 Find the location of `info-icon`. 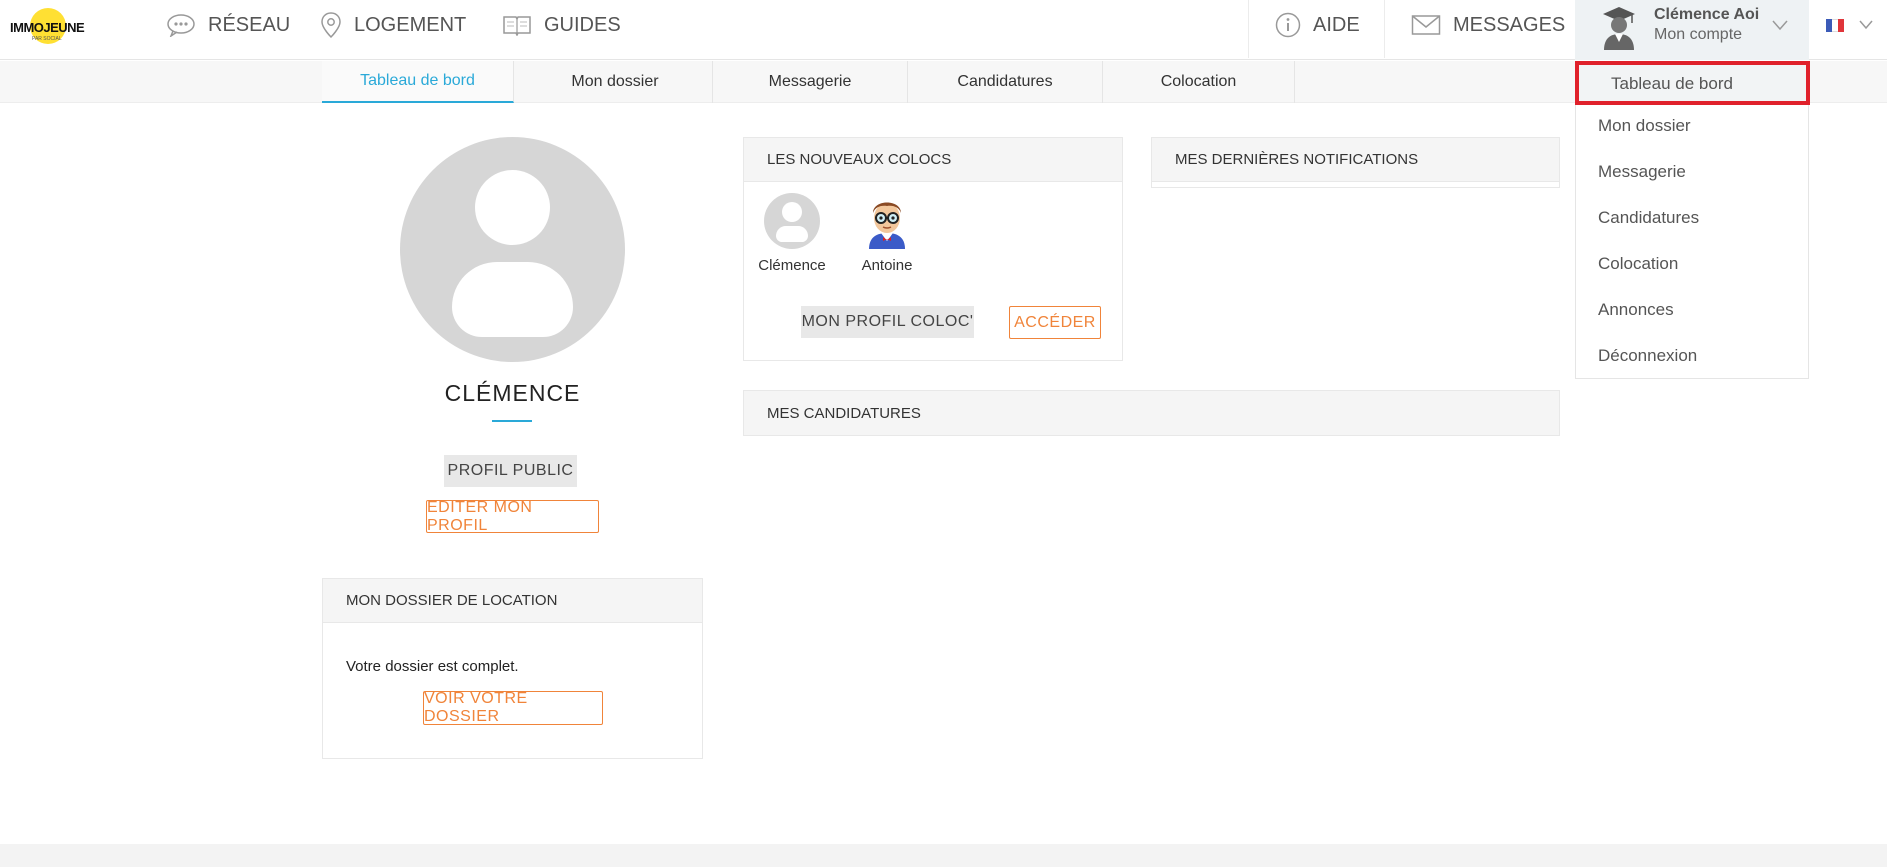

info-icon is located at coordinates (1288, 25).